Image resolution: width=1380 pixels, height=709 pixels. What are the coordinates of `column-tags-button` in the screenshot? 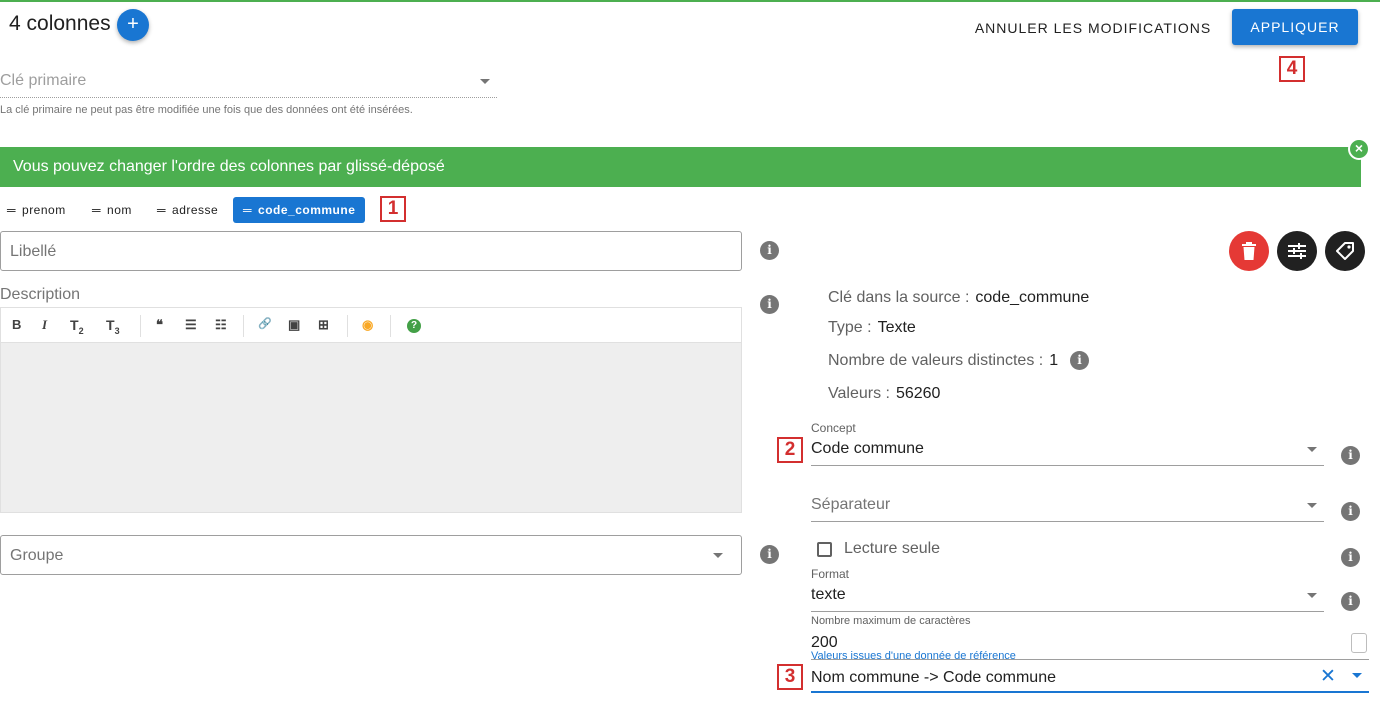 It's located at (1345, 251).